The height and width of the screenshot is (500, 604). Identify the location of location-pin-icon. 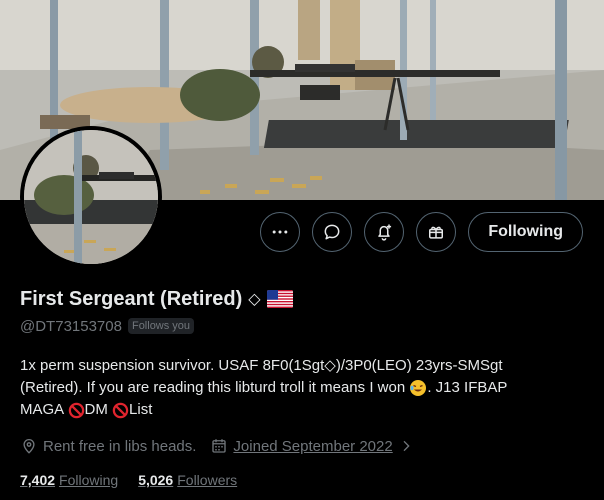
(29, 446).